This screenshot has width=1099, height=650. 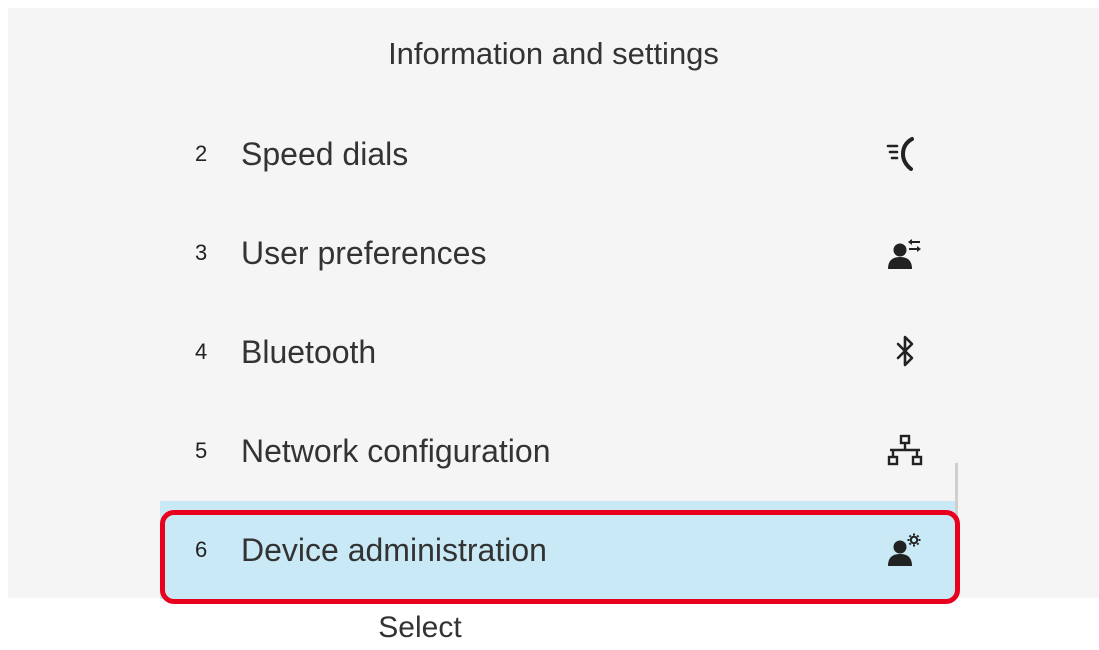 What do you see at coordinates (956, 493) in the screenshot?
I see `scrollbar` at bounding box center [956, 493].